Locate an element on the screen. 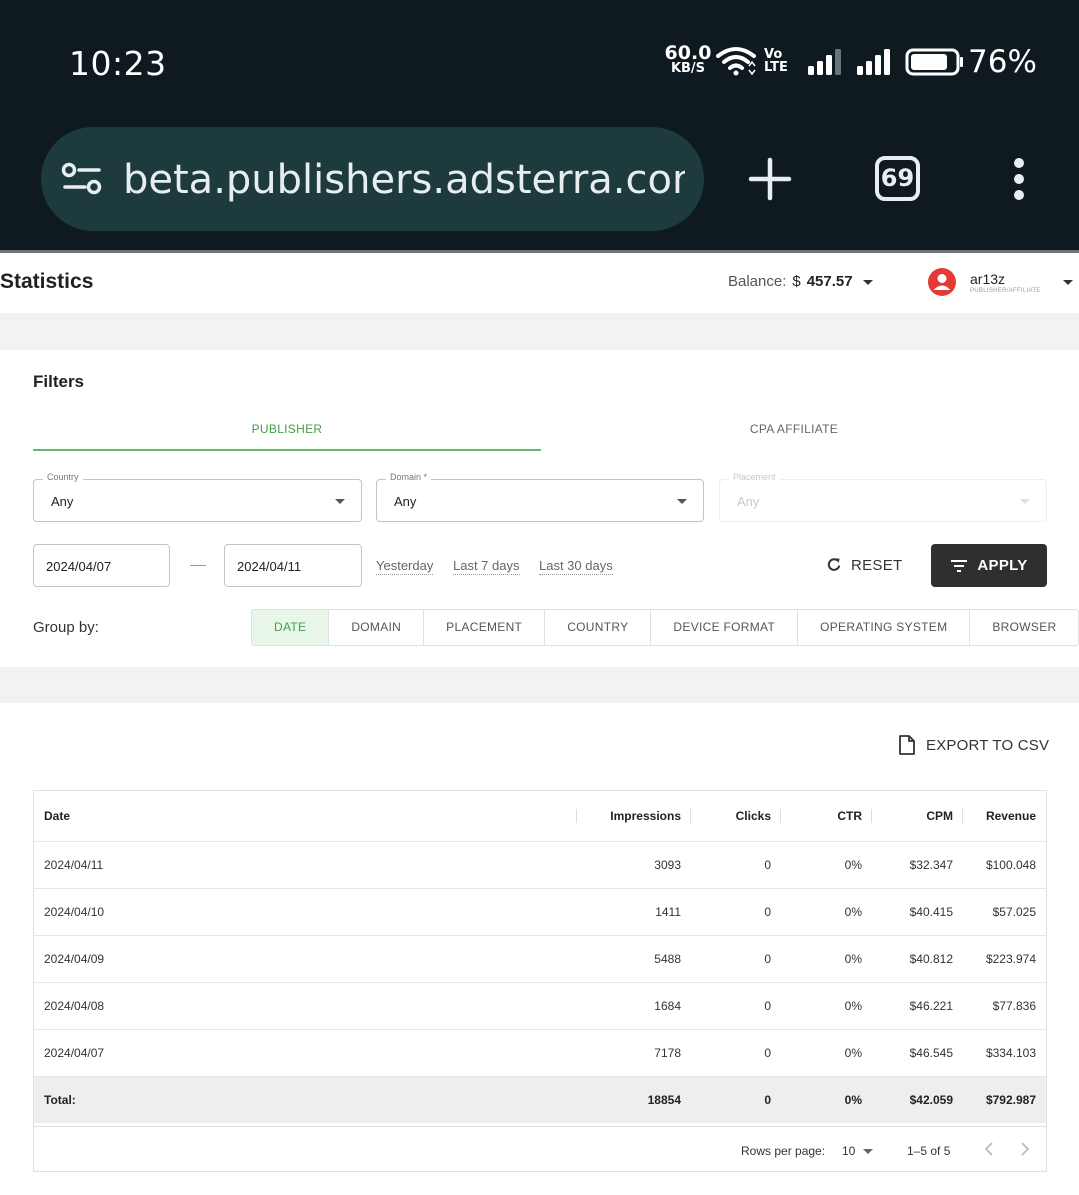 Image resolution: width=1079 pixels, height=1195 pixels. group-by-label: Group by: is located at coordinates (66, 627).